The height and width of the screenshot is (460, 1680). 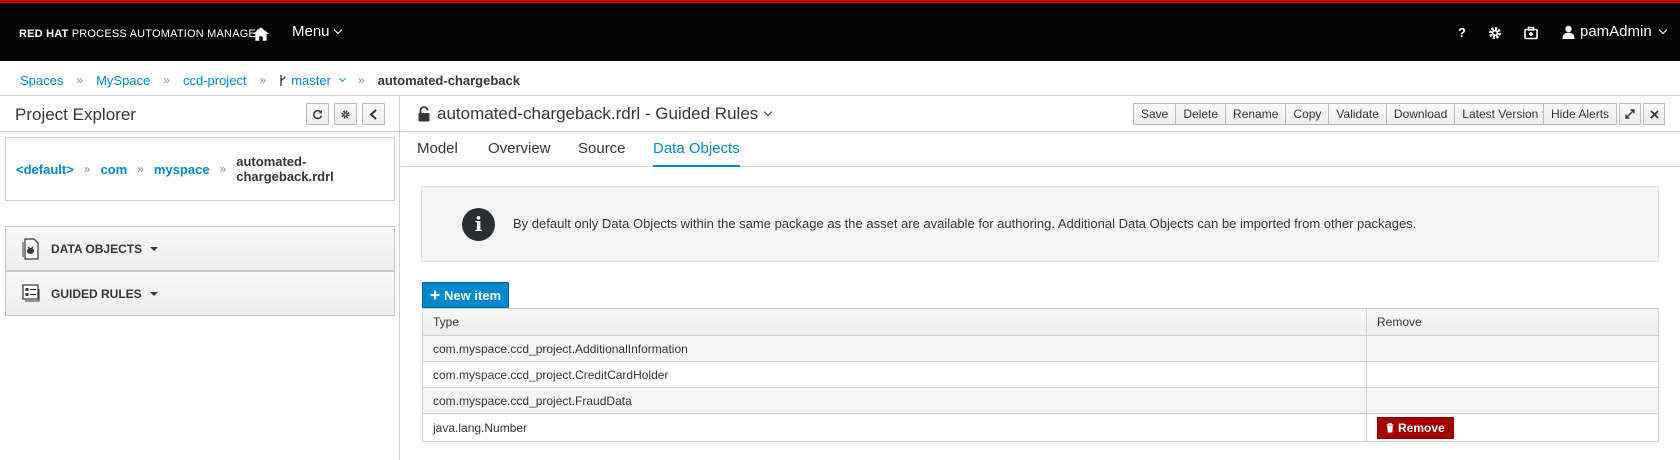 I want to click on explorer-settings-button, so click(x=345, y=114).